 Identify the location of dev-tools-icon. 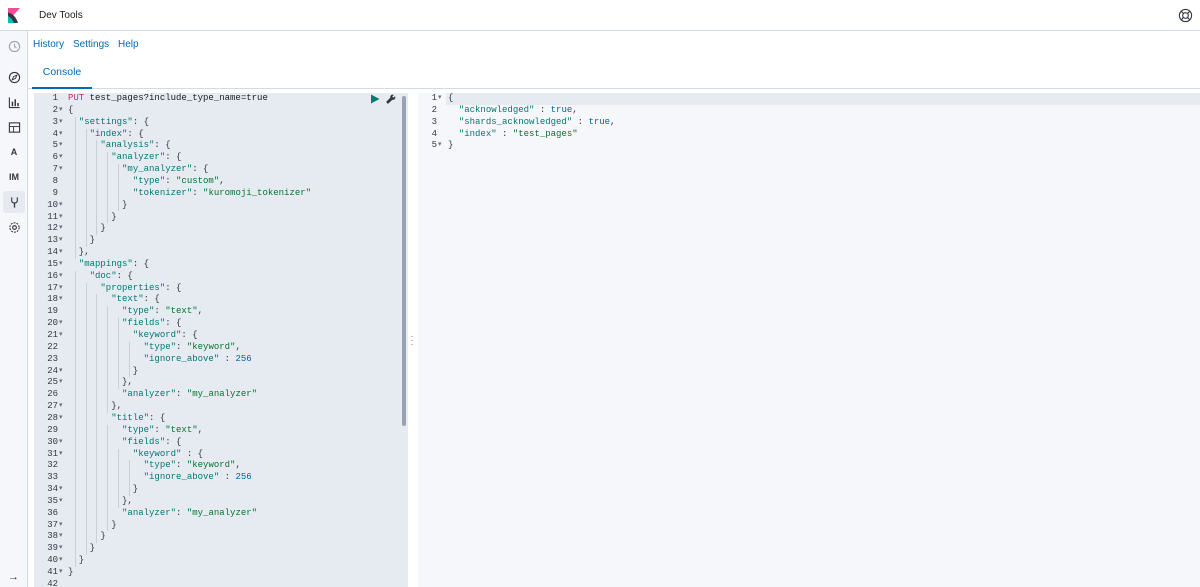
(14, 202).